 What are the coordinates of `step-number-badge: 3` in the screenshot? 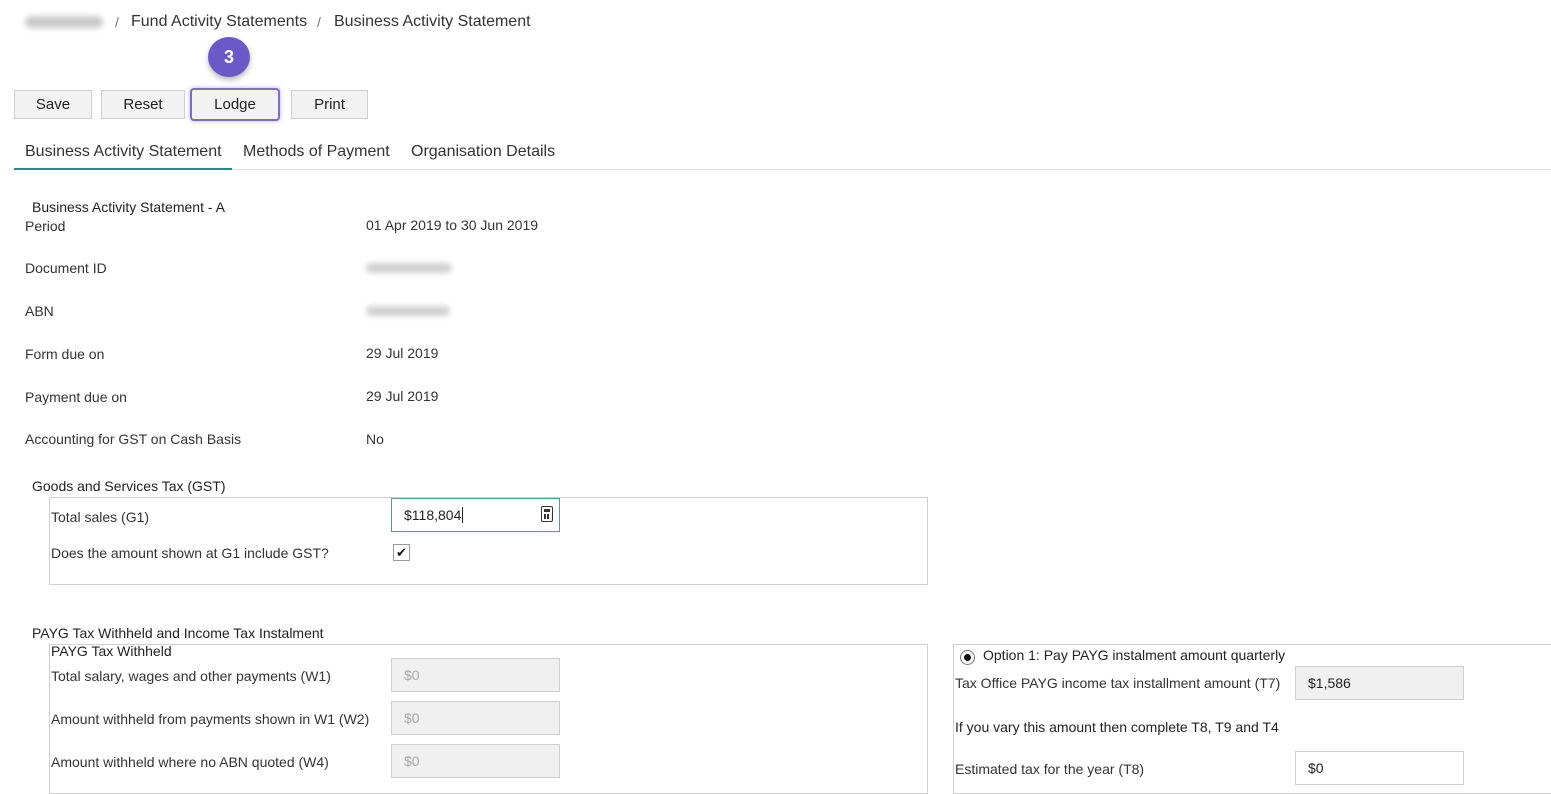 It's located at (229, 57).